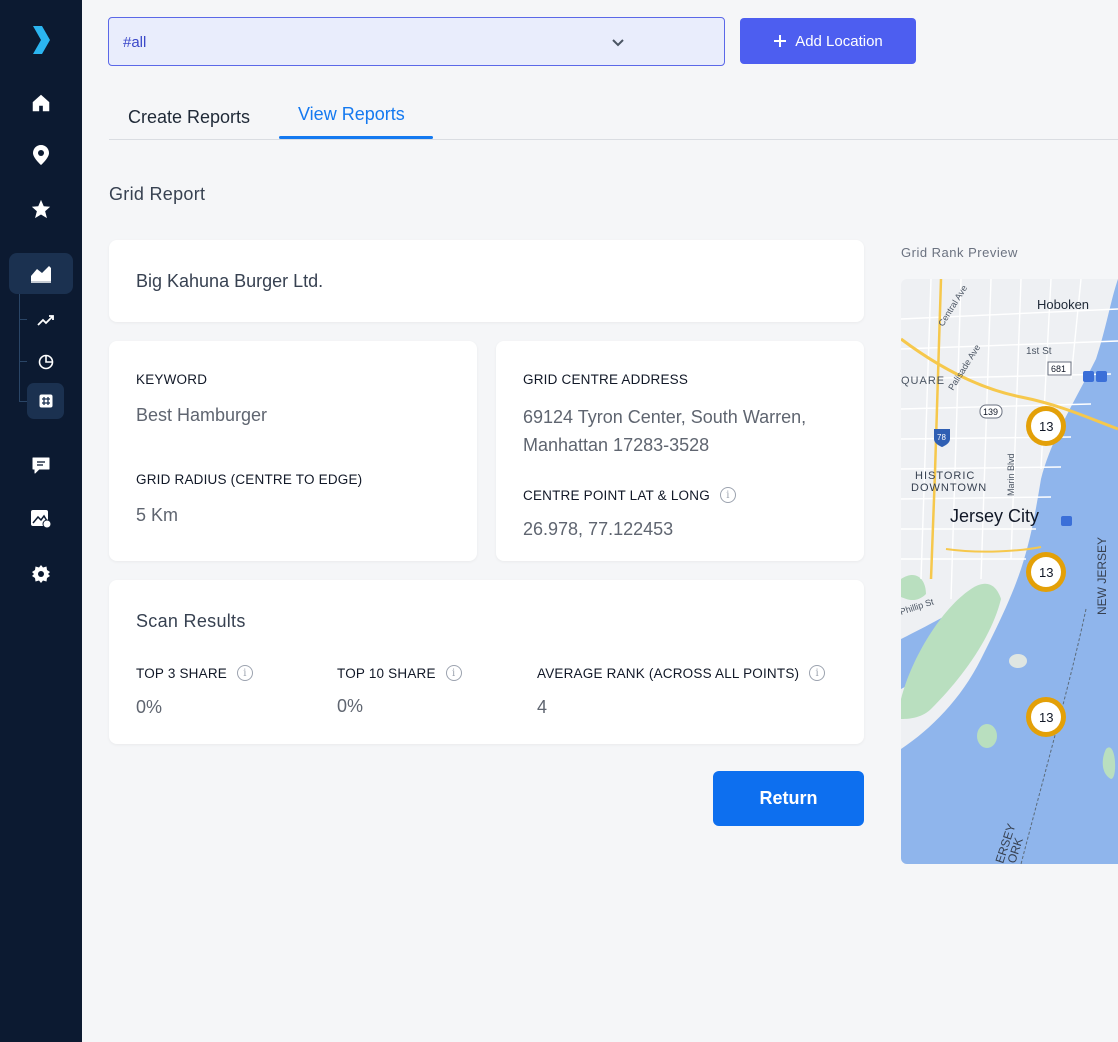 This screenshot has height=1042, width=1118. I want to click on svg-text: 78, so click(941, 437).